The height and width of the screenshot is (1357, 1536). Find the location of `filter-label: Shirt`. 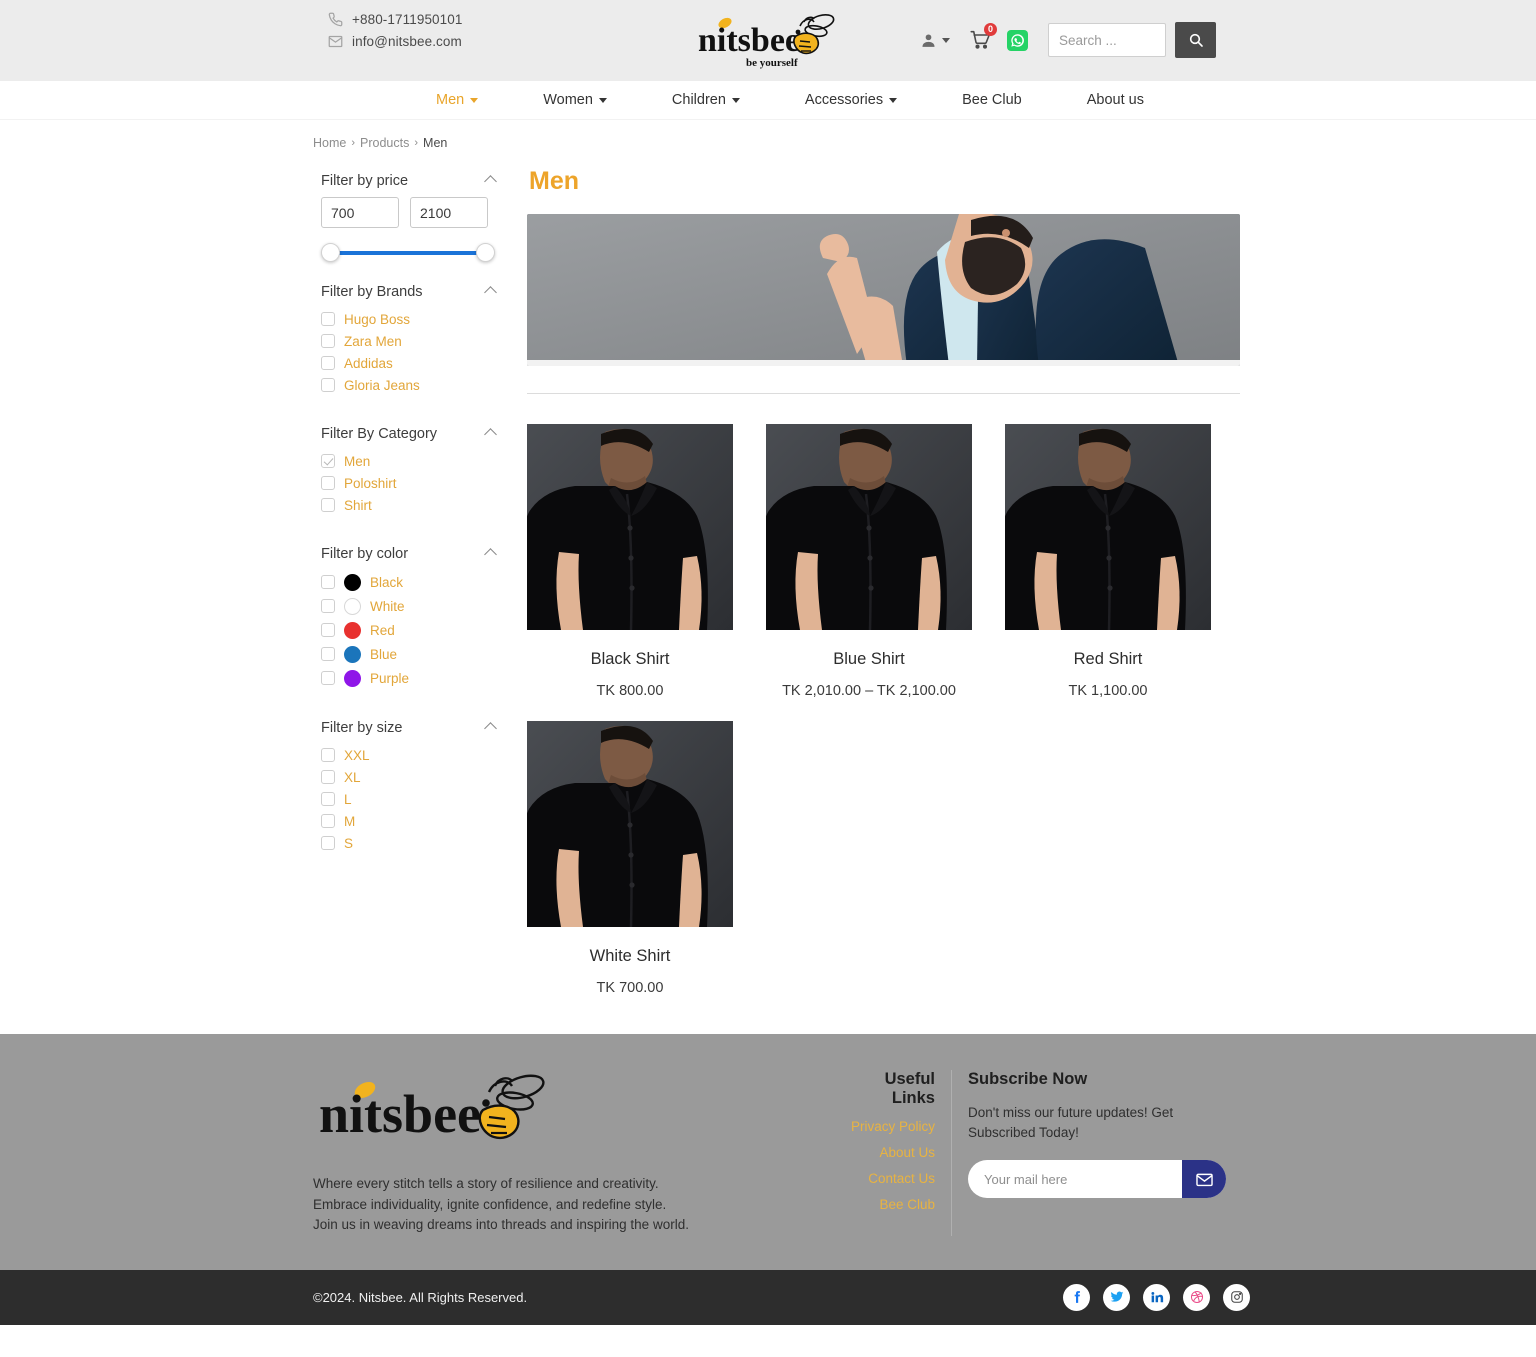

filter-label: Shirt is located at coordinates (358, 505).